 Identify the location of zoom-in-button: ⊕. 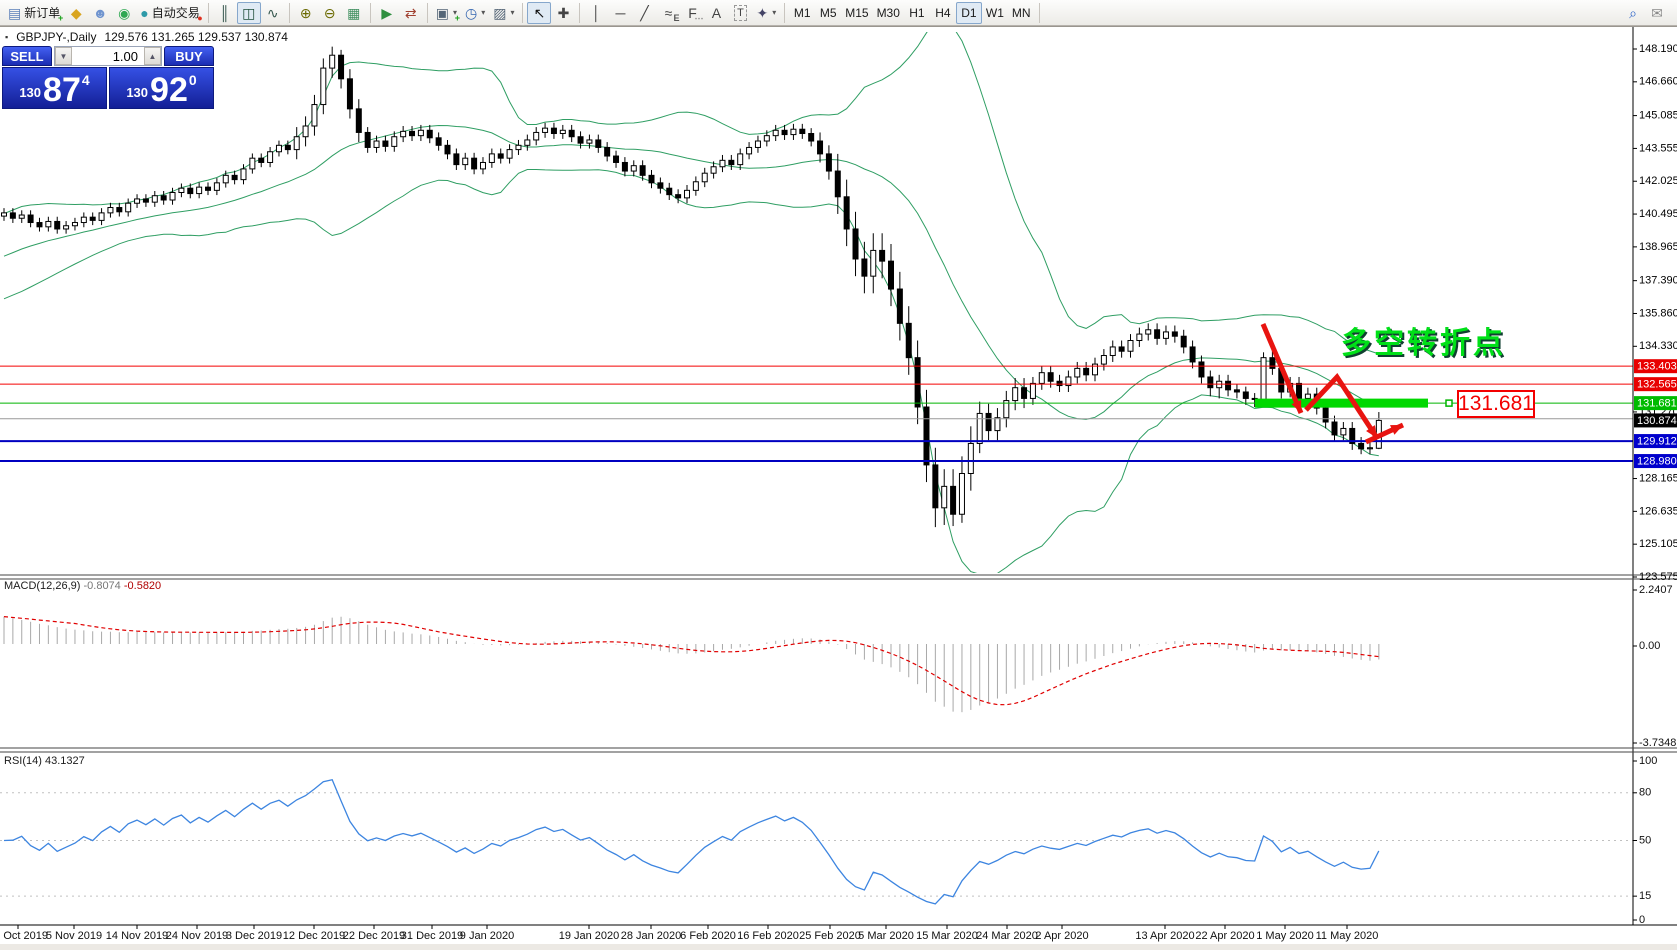
(306, 13).